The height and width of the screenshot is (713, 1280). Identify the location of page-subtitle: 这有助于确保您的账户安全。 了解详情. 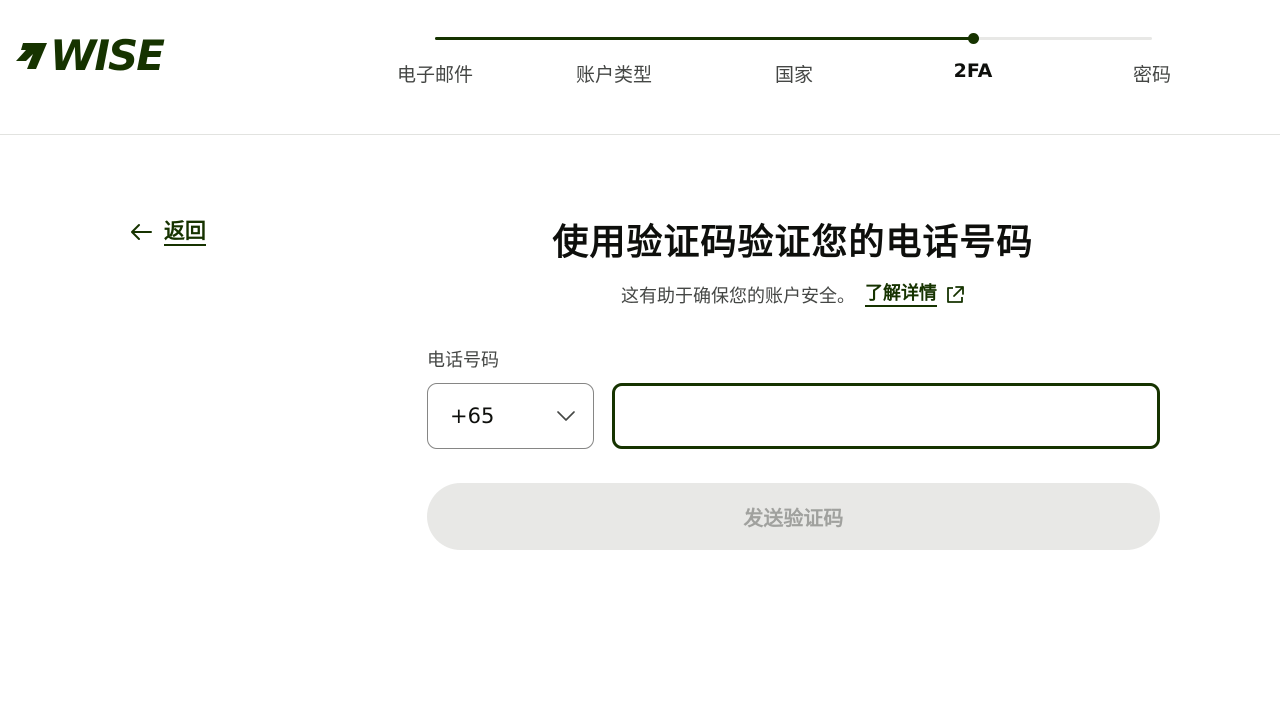
(793, 295).